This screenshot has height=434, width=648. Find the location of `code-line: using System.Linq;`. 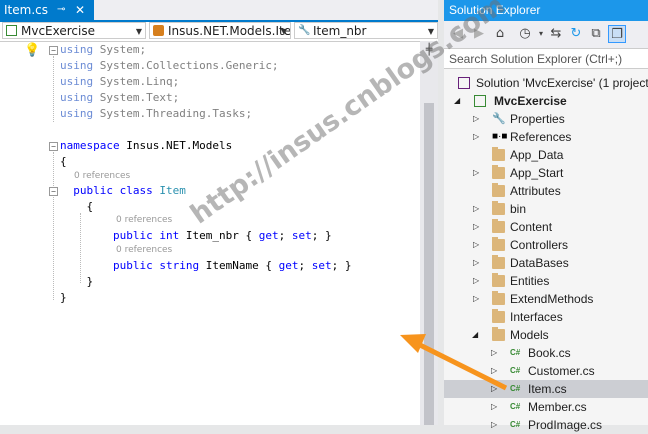

code-line: using System.Linq; is located at coordinates (120, 81).